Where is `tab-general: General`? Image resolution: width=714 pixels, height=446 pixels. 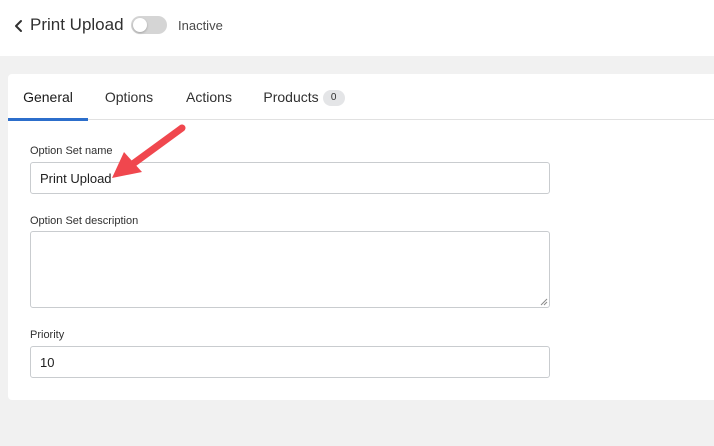
tab-general: General is located at coordinates (48, 97).